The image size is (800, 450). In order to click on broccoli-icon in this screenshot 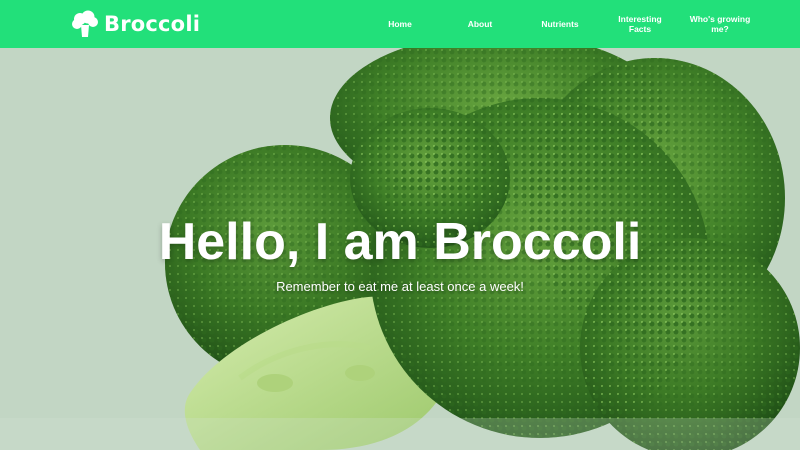, I will do `click(85, 23)`.